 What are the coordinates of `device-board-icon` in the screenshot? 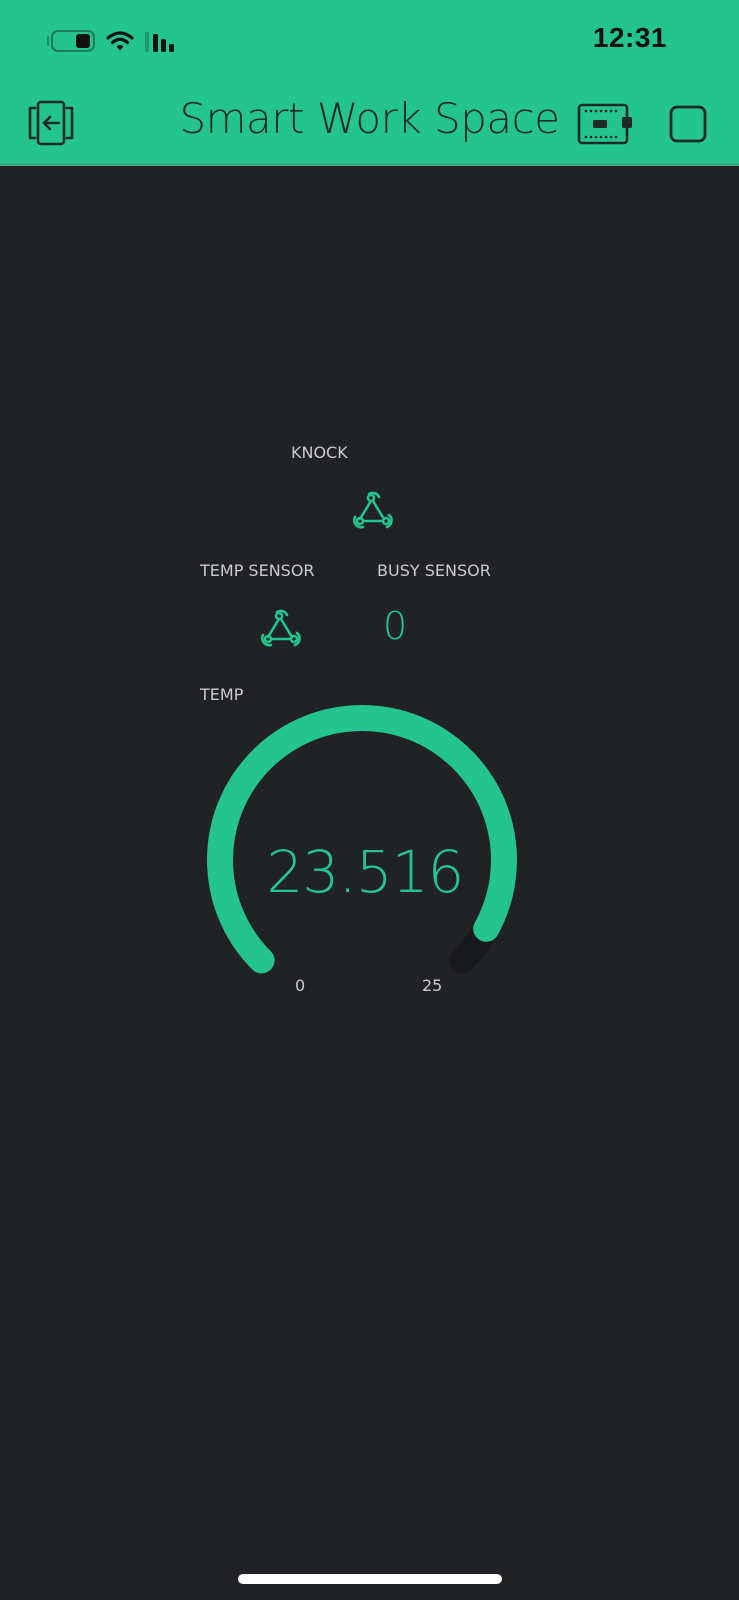 It's located at (605, 126).